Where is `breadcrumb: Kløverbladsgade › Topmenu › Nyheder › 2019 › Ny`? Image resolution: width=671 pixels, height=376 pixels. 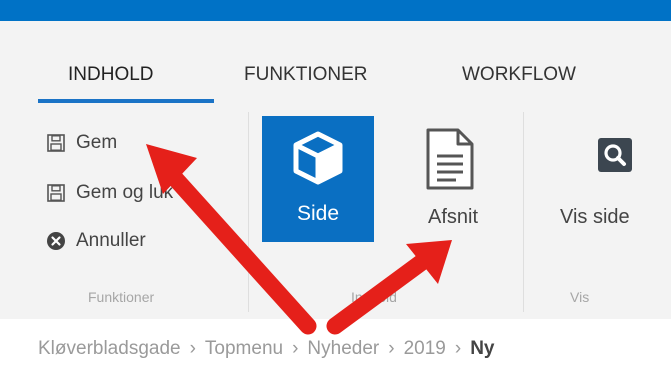 breadcrumb: Kløverbladsgade › Topmenu › Nyheder › 2019 › Ny is located at coordinates (266, 349).